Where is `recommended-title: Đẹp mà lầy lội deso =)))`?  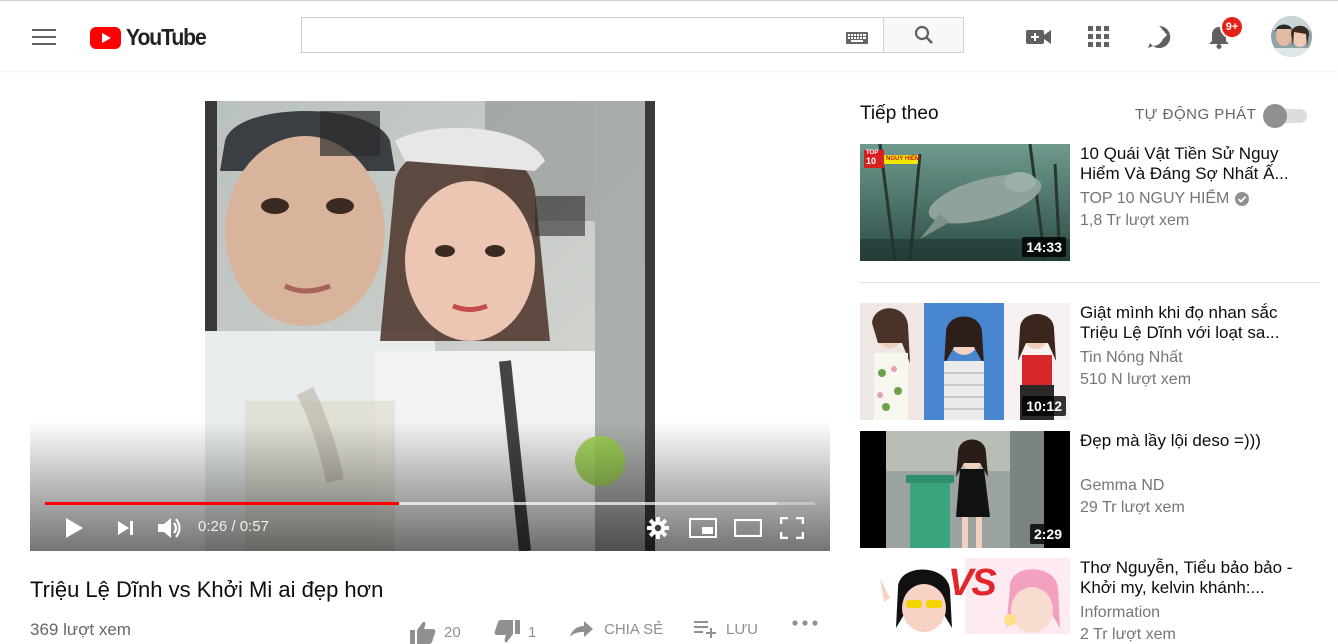
recommended-title: Đẹp mà lầy lội deso =))) is located at coordinates (1187, 441).